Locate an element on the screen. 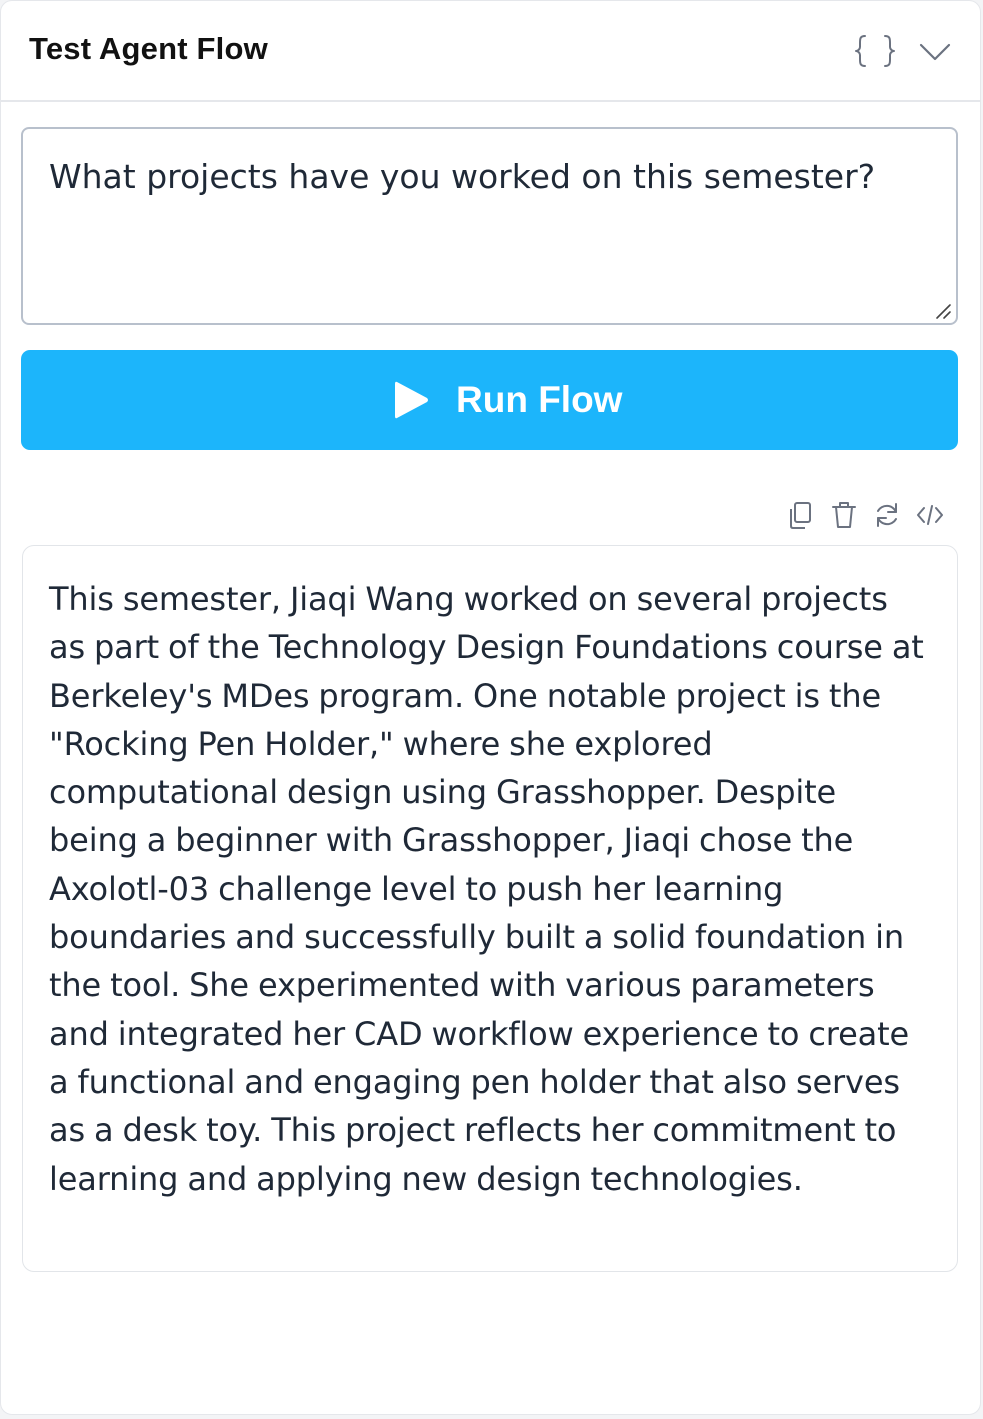 This screenshot has height=1419, width=983. run-flow-button: Run Flow is located at coordinates (489, 400).